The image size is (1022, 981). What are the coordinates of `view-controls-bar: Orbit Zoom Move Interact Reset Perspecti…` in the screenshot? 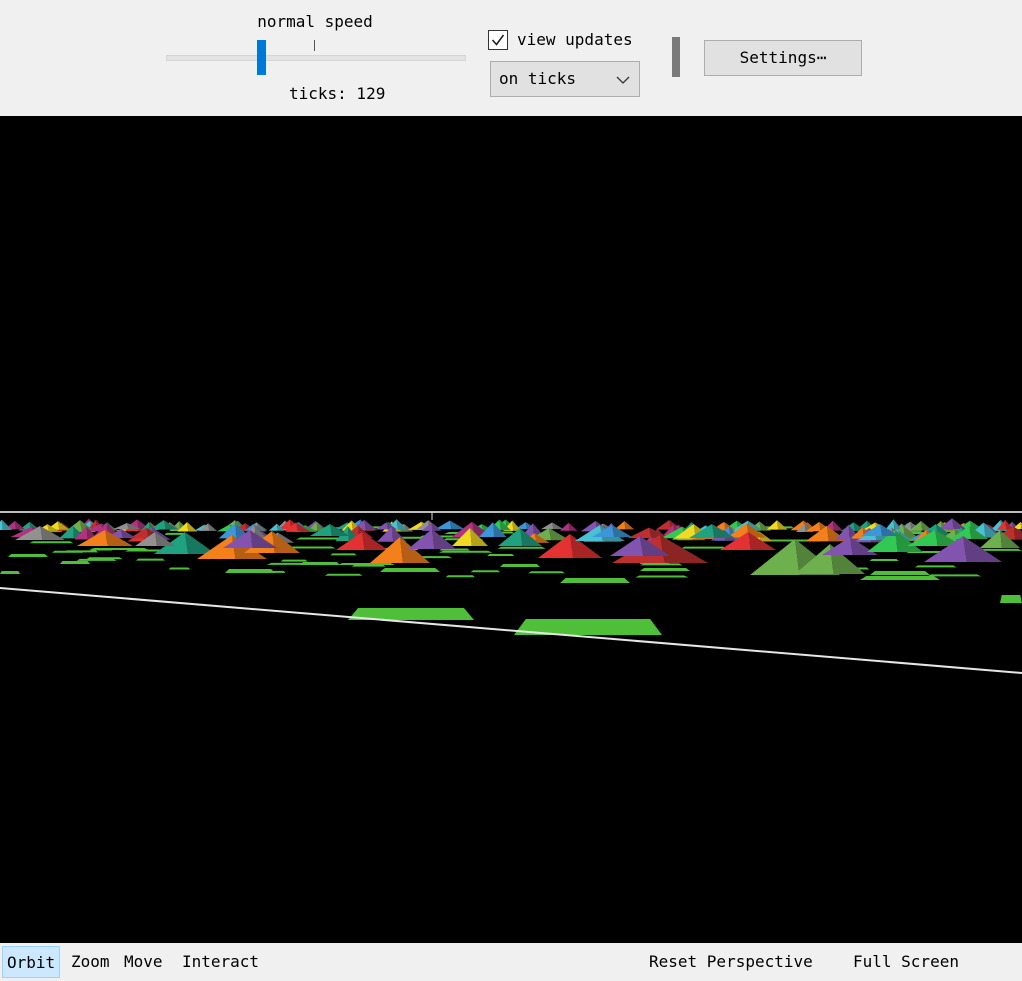 It's located at (511, 962).